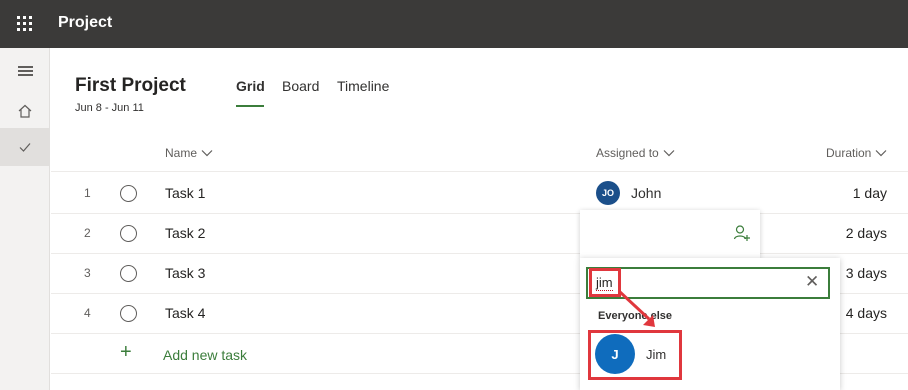  I want to click on tab-grid: Grid, so click(250, 86).